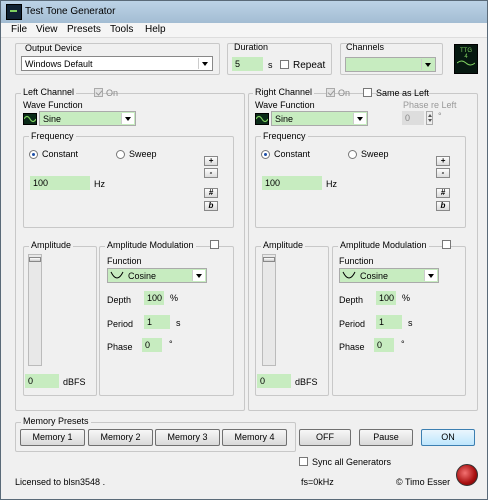 The image size is (488, 500). Describe the element at coordinates (325, 437) in the screenshot. I see `off-button: OFF` at that location.